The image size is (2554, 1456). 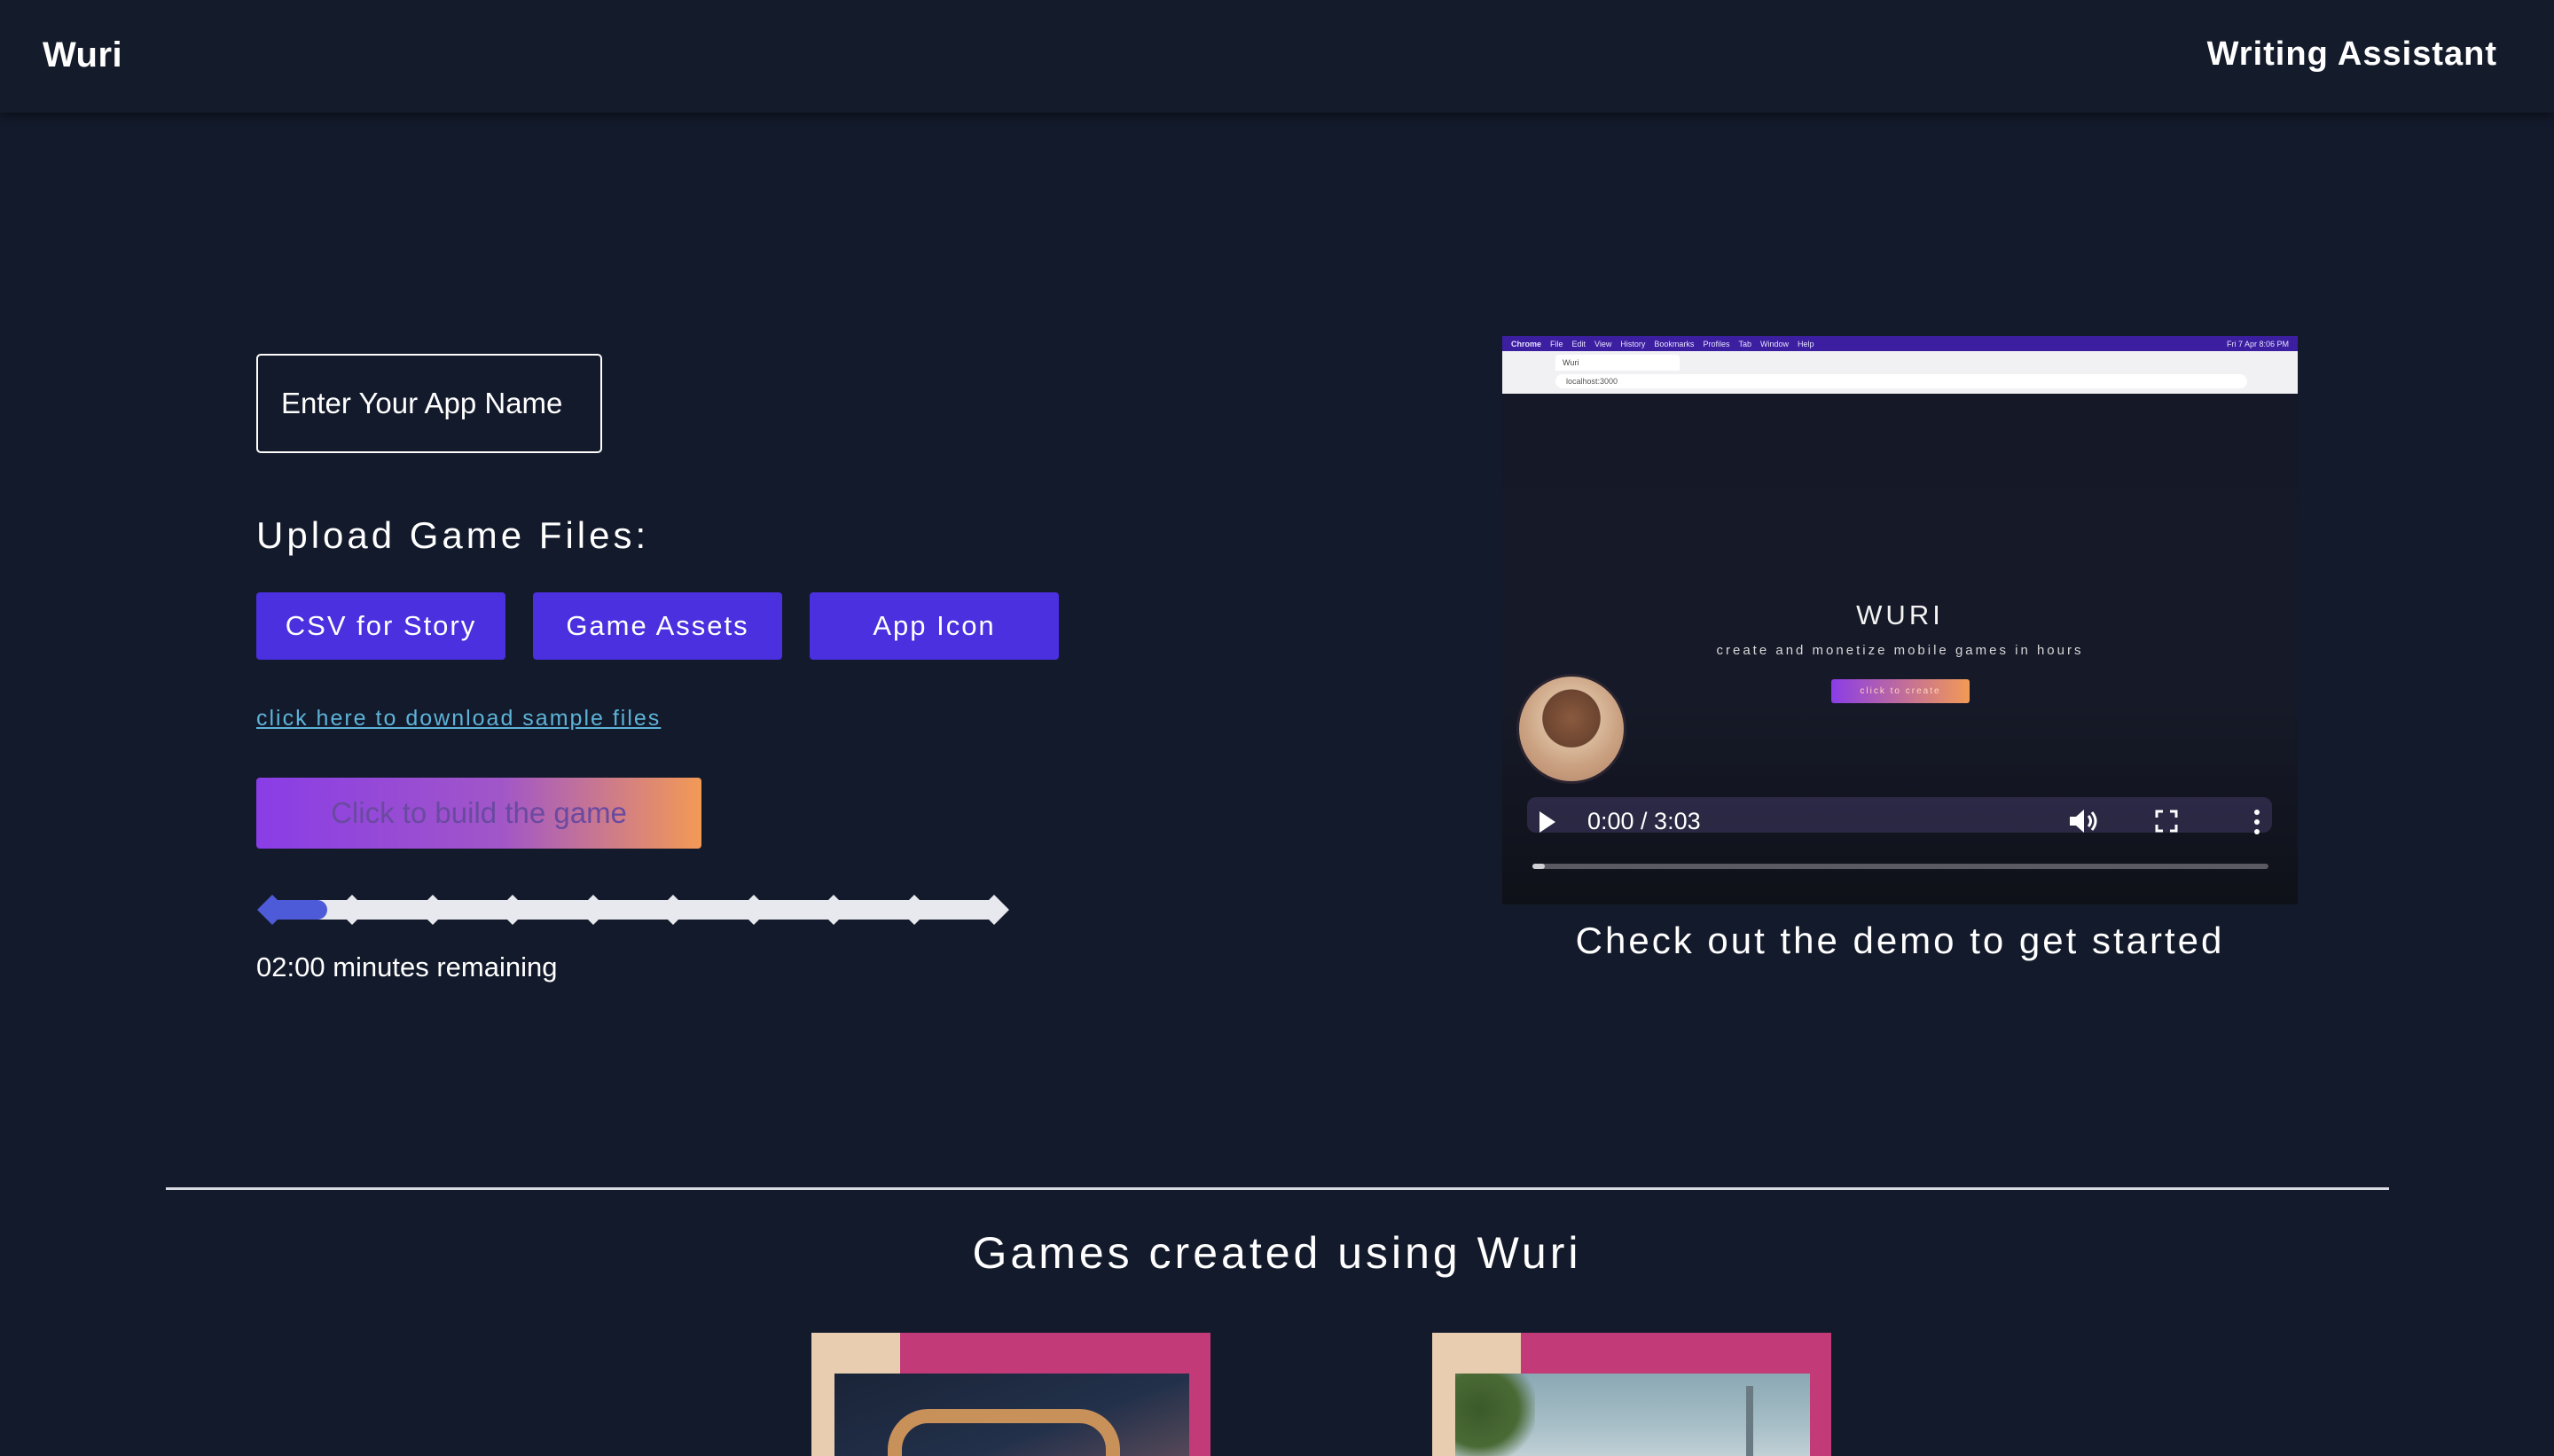 I want to click on menubar-item: History, so click(x=1633, y=343).